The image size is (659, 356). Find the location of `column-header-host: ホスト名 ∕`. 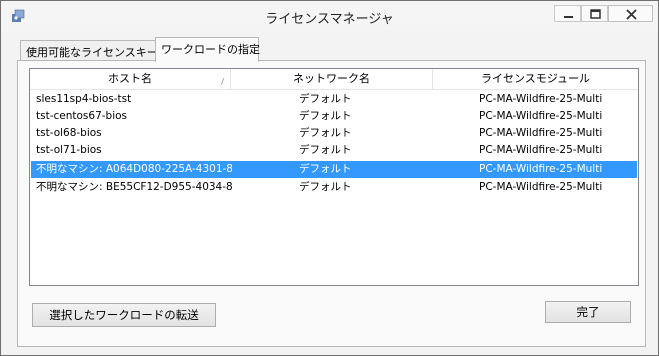

column-header-host: ホスト名 ∕ is located at coordinates (130, 79).